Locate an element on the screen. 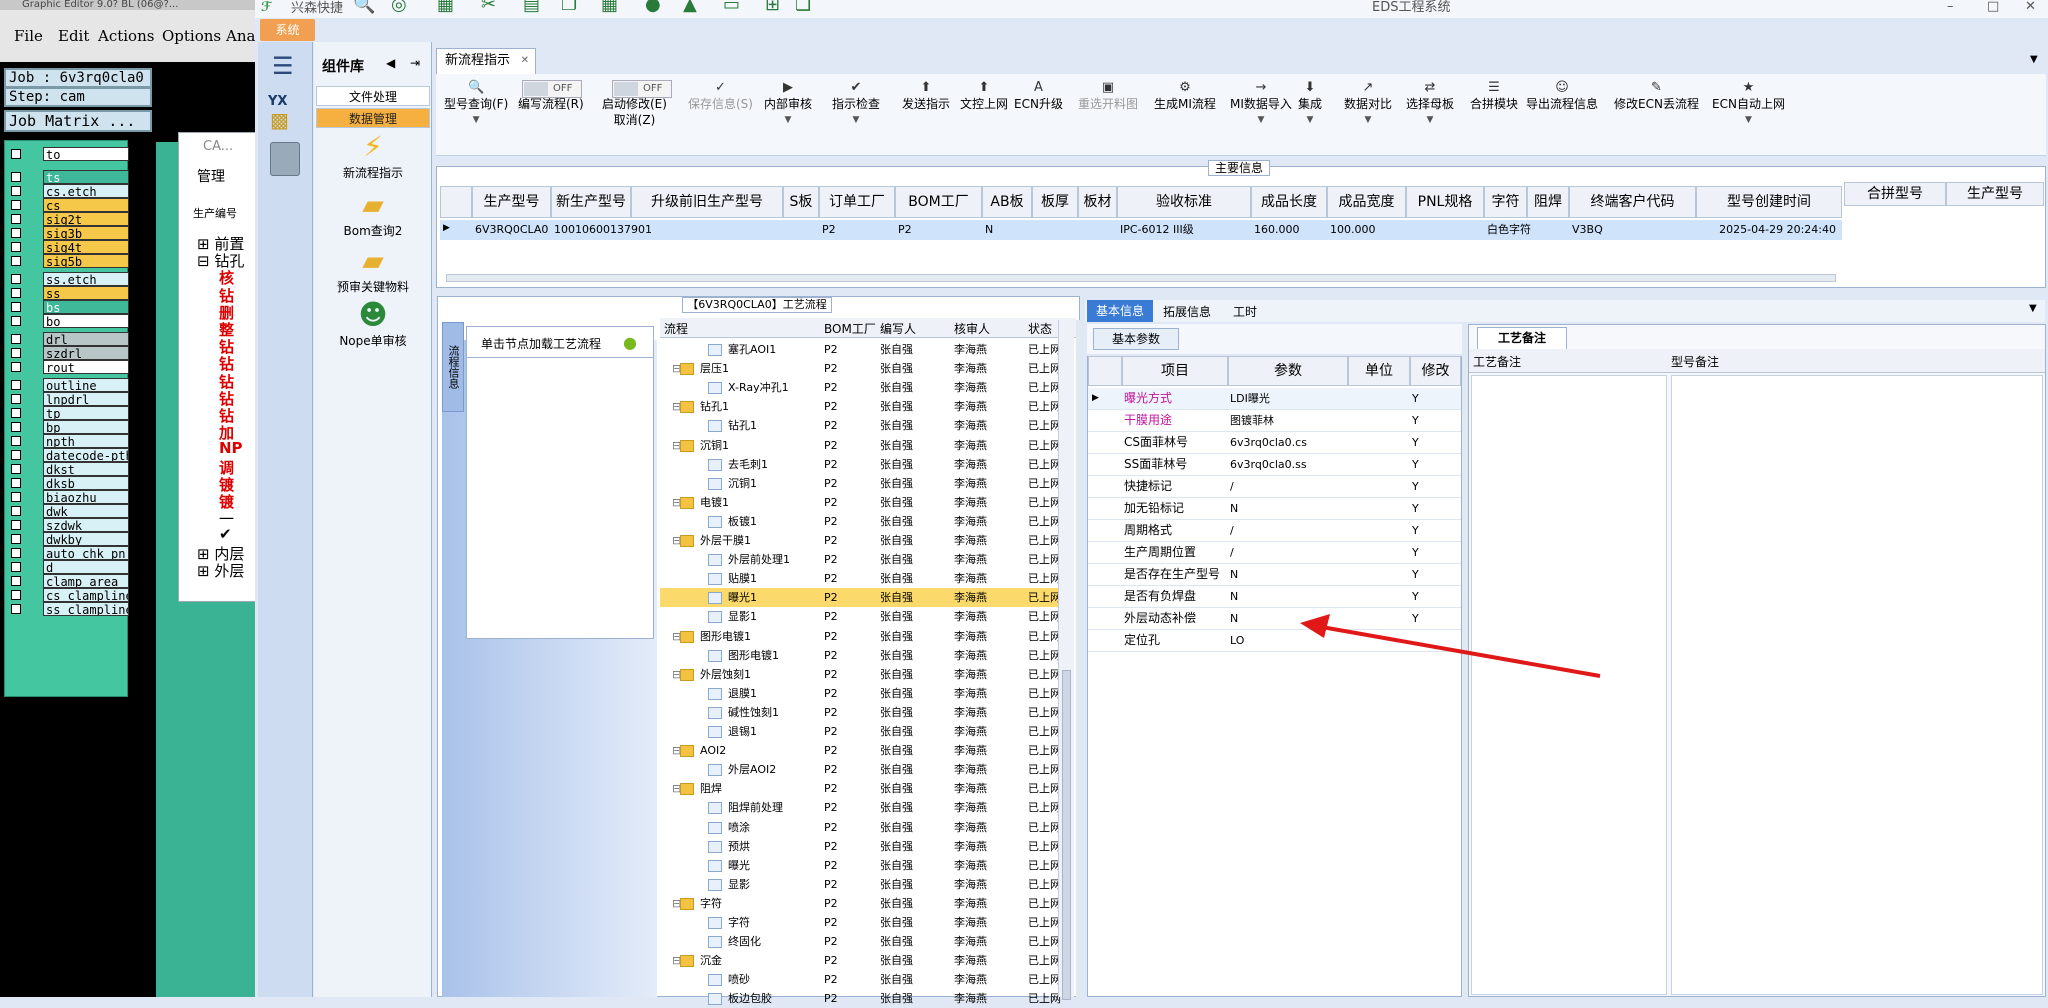 The height and width of the screenshot is (1008, 2048). lifebuoy-icon: ◎ is located at coordinates (399, 7).